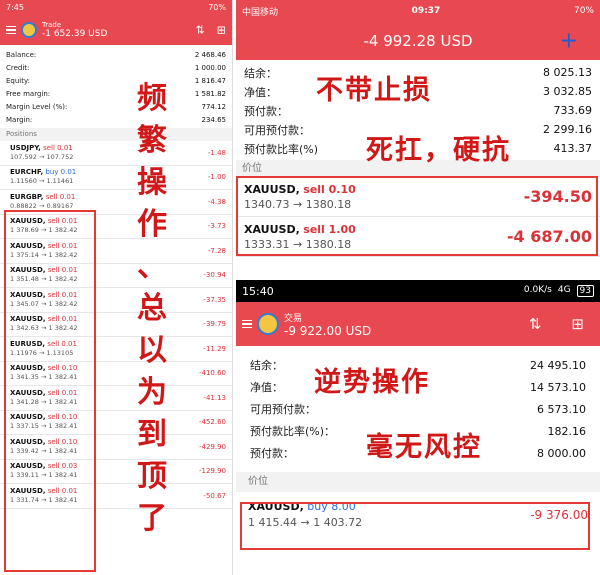  Describe the element at coordinates (561, 453) in the screenshot. I see `account-value: 8 000.00` at that location.